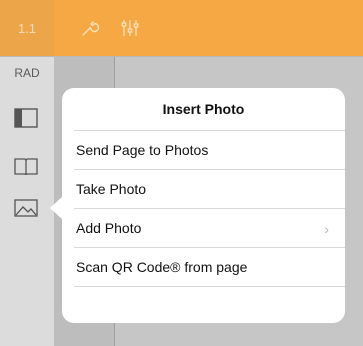  I want to click on menu-item-take-photo: Take Photo, so click(203, 189).